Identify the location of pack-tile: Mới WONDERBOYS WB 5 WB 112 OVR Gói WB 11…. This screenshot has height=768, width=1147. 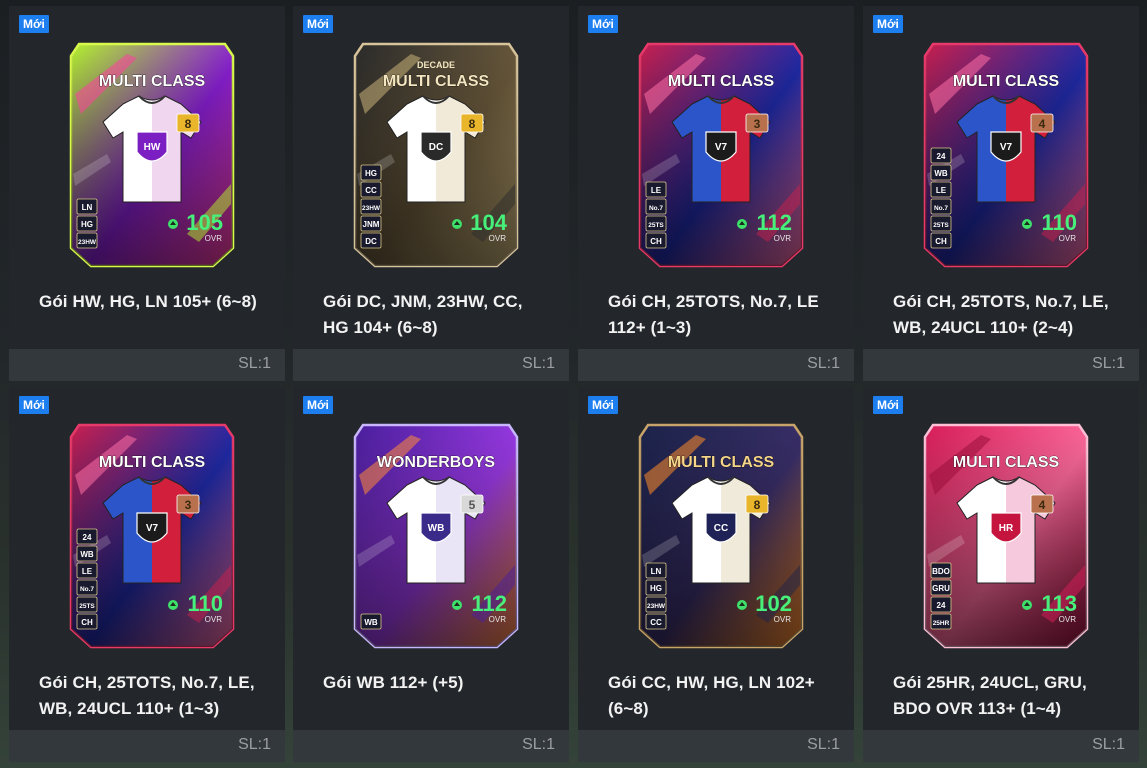
(431, 574).